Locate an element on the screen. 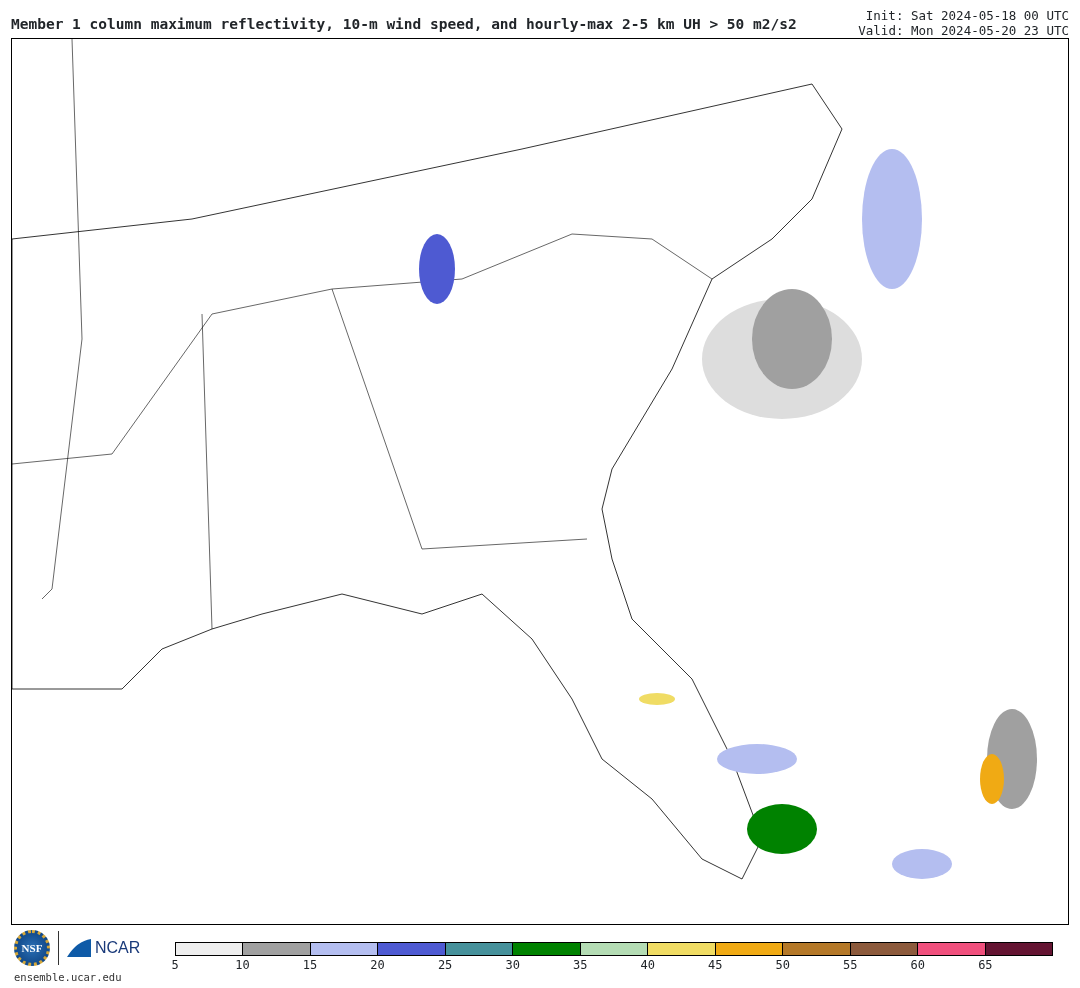 The image size is (1080, 988). legend-tick-label: 20 is located at coordinates (377, 965).